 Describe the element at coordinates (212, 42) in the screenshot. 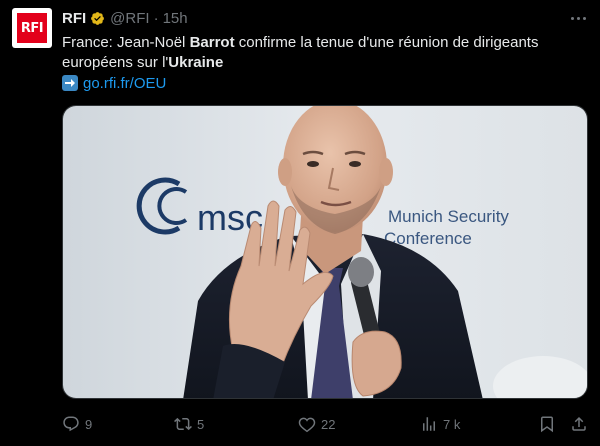

I see `text-part-bold: Barrot` at that location.